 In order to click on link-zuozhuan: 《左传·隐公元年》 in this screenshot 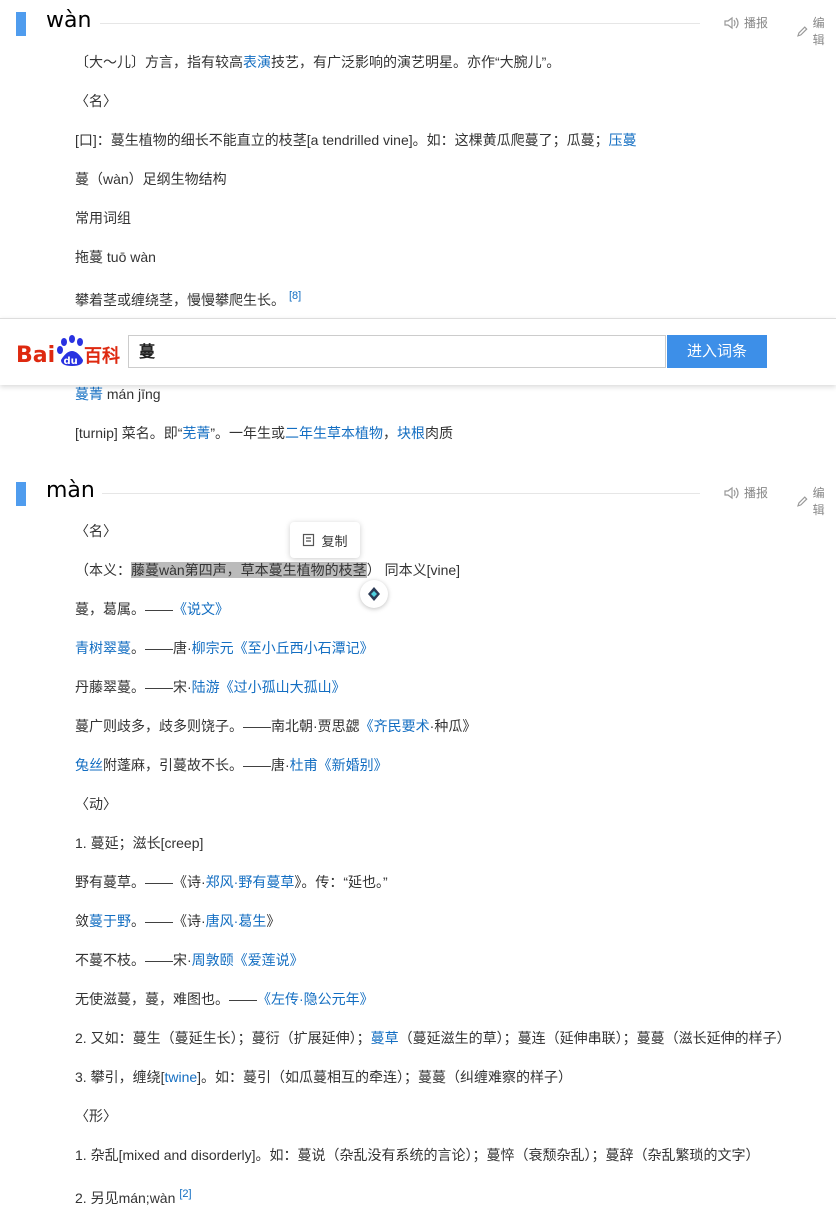, I will do `click(315, 999)`.